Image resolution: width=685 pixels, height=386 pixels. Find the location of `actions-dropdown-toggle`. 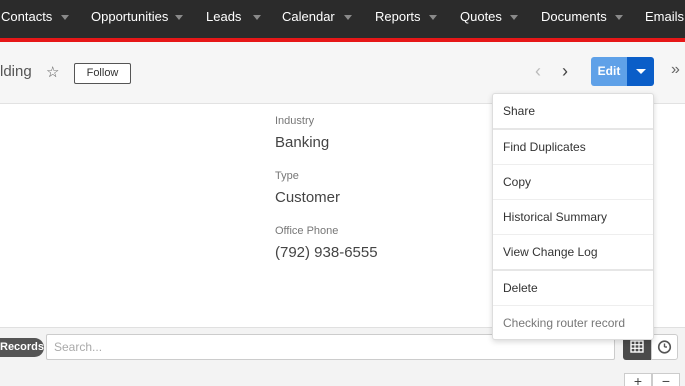

actions-dropdown-toggle is located at coordinates (640, 71).